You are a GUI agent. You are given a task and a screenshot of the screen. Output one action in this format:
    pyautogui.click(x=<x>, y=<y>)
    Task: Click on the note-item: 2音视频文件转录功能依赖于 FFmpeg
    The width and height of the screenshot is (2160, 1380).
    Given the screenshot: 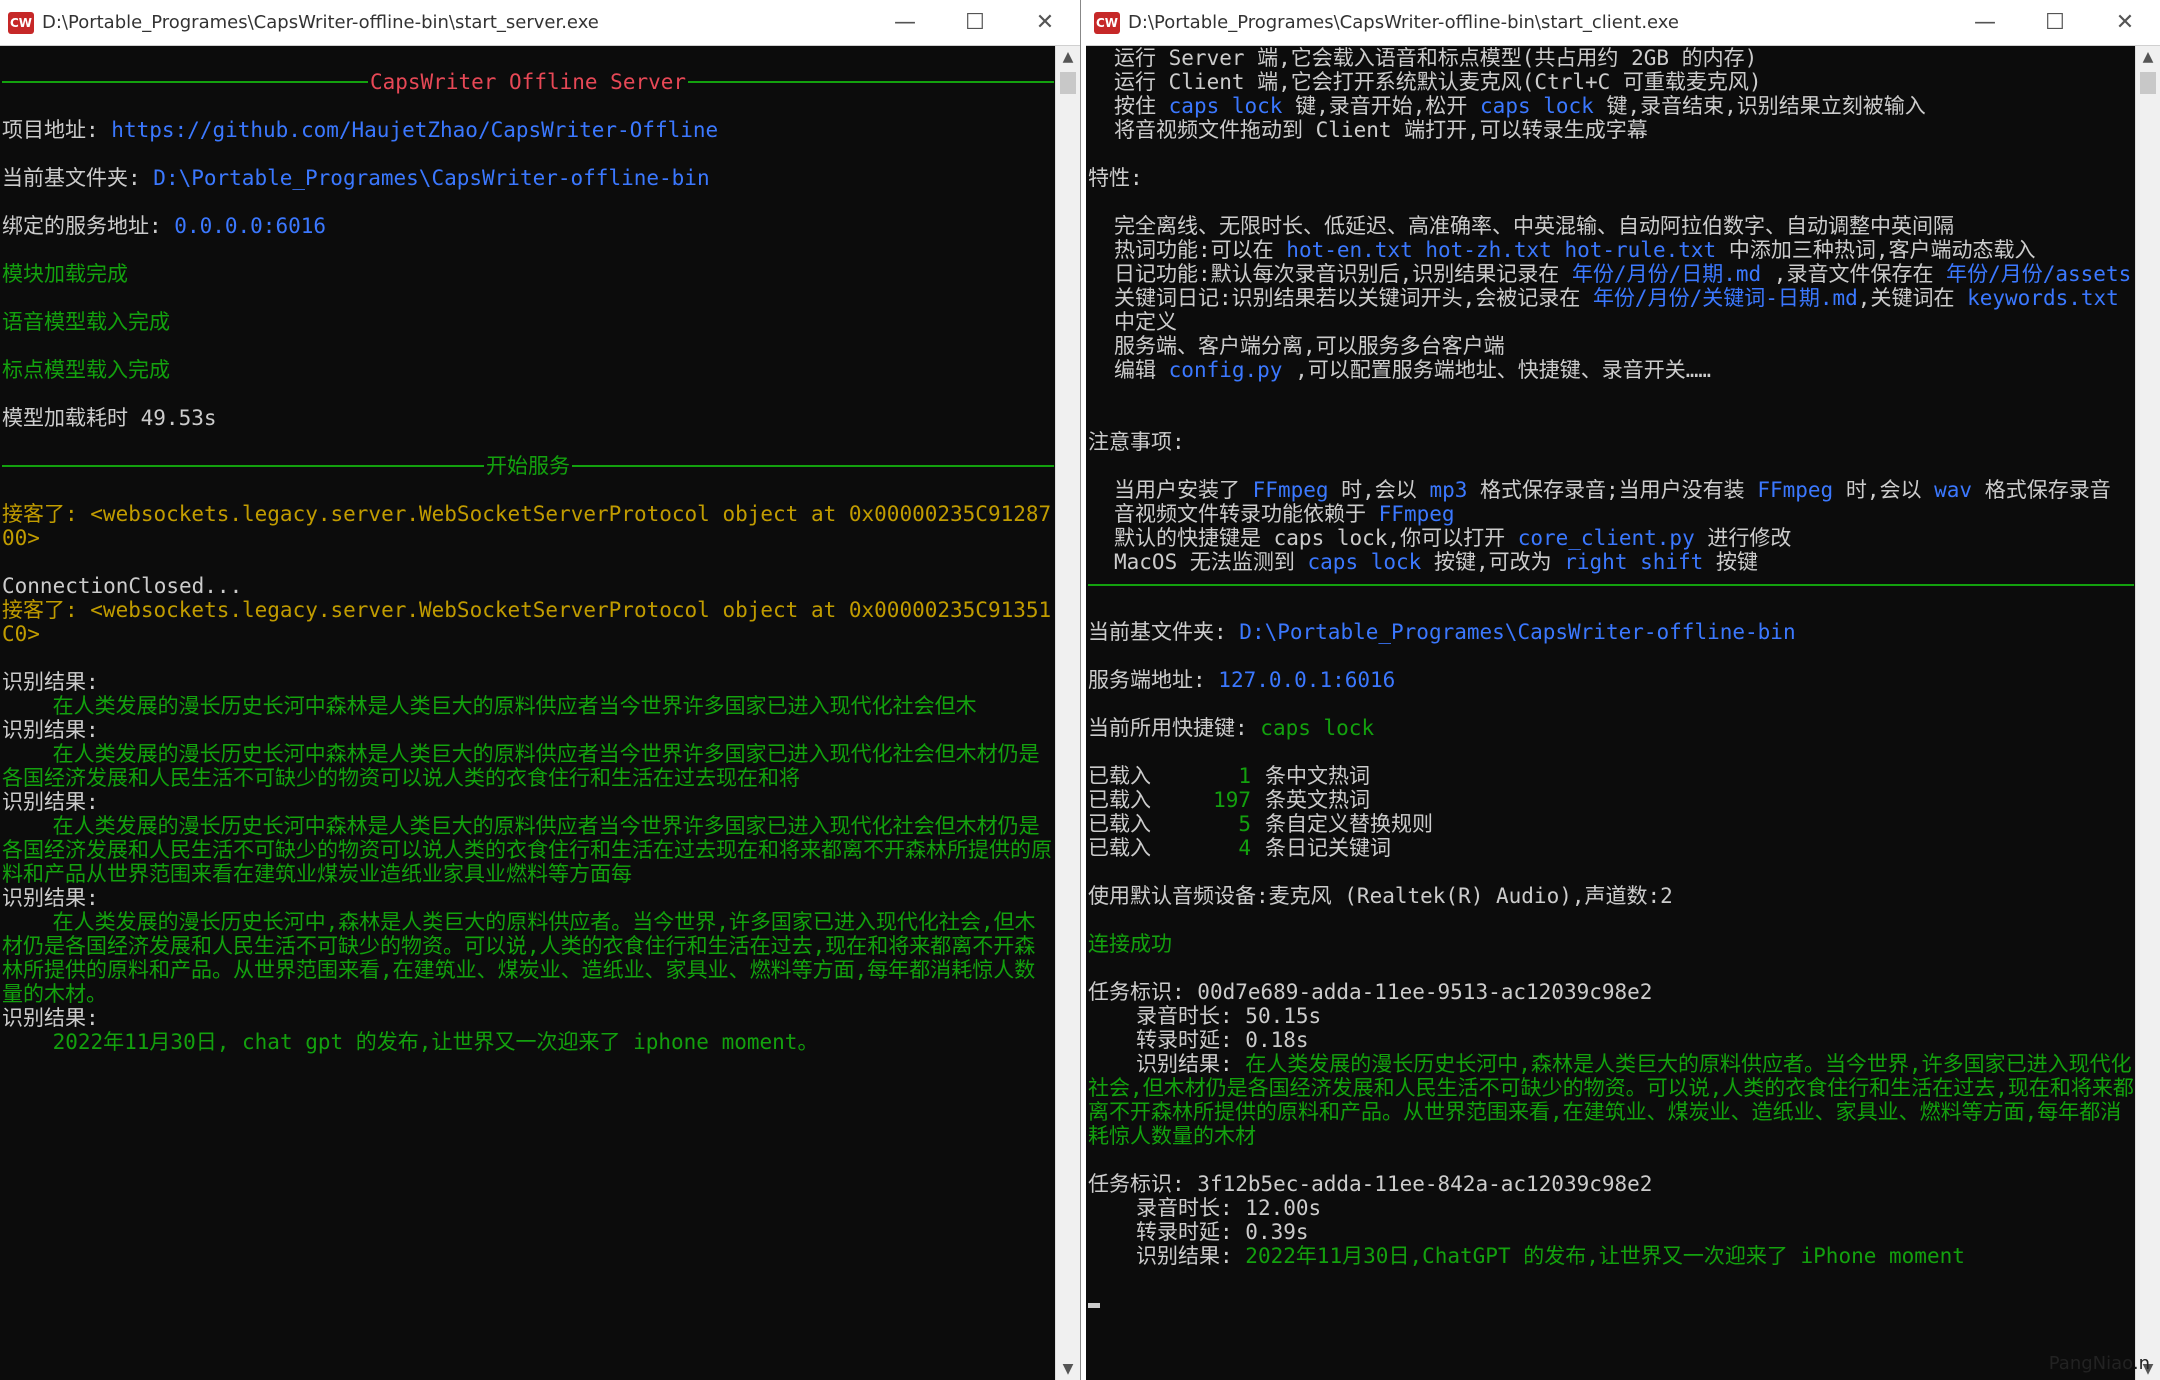 What is the action you would take?
    pyautogui.click(x=1611, y=514)
    